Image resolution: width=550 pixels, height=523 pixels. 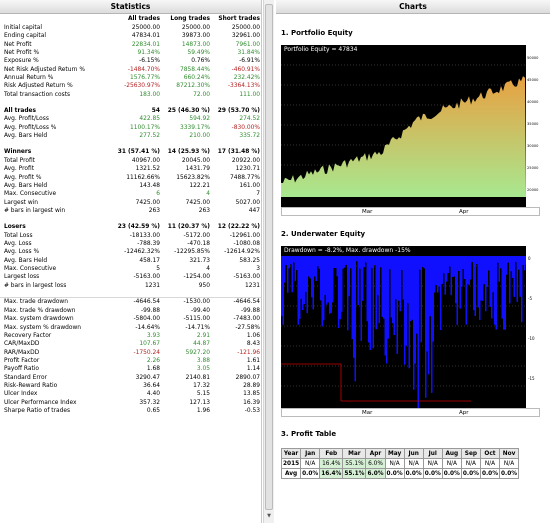 I want to click on stat-value: -1750.24, so click(x=147, y=352).